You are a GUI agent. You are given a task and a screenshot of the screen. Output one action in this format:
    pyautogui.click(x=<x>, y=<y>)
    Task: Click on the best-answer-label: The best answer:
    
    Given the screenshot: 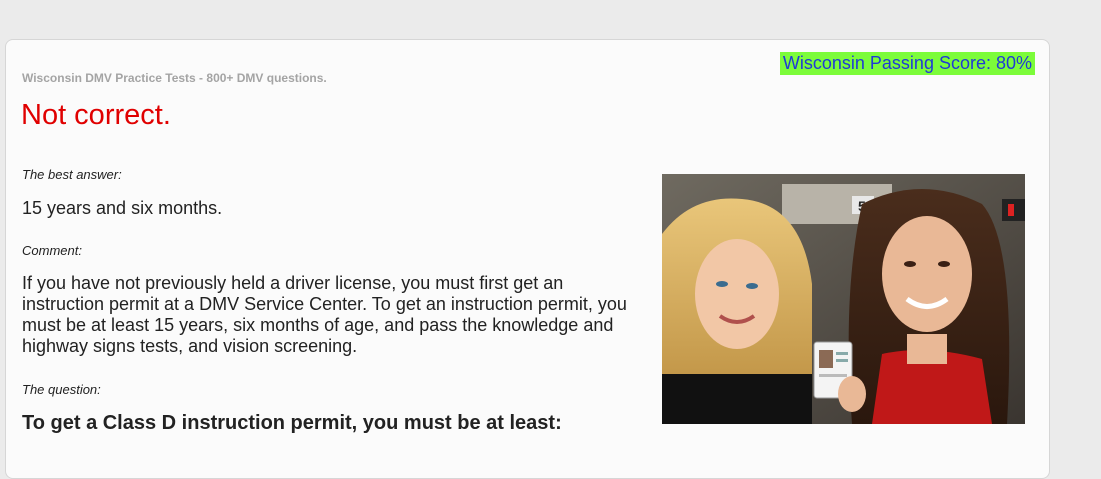 What is the action you would take?
    pyautogui.click(x=72, y=174)
    